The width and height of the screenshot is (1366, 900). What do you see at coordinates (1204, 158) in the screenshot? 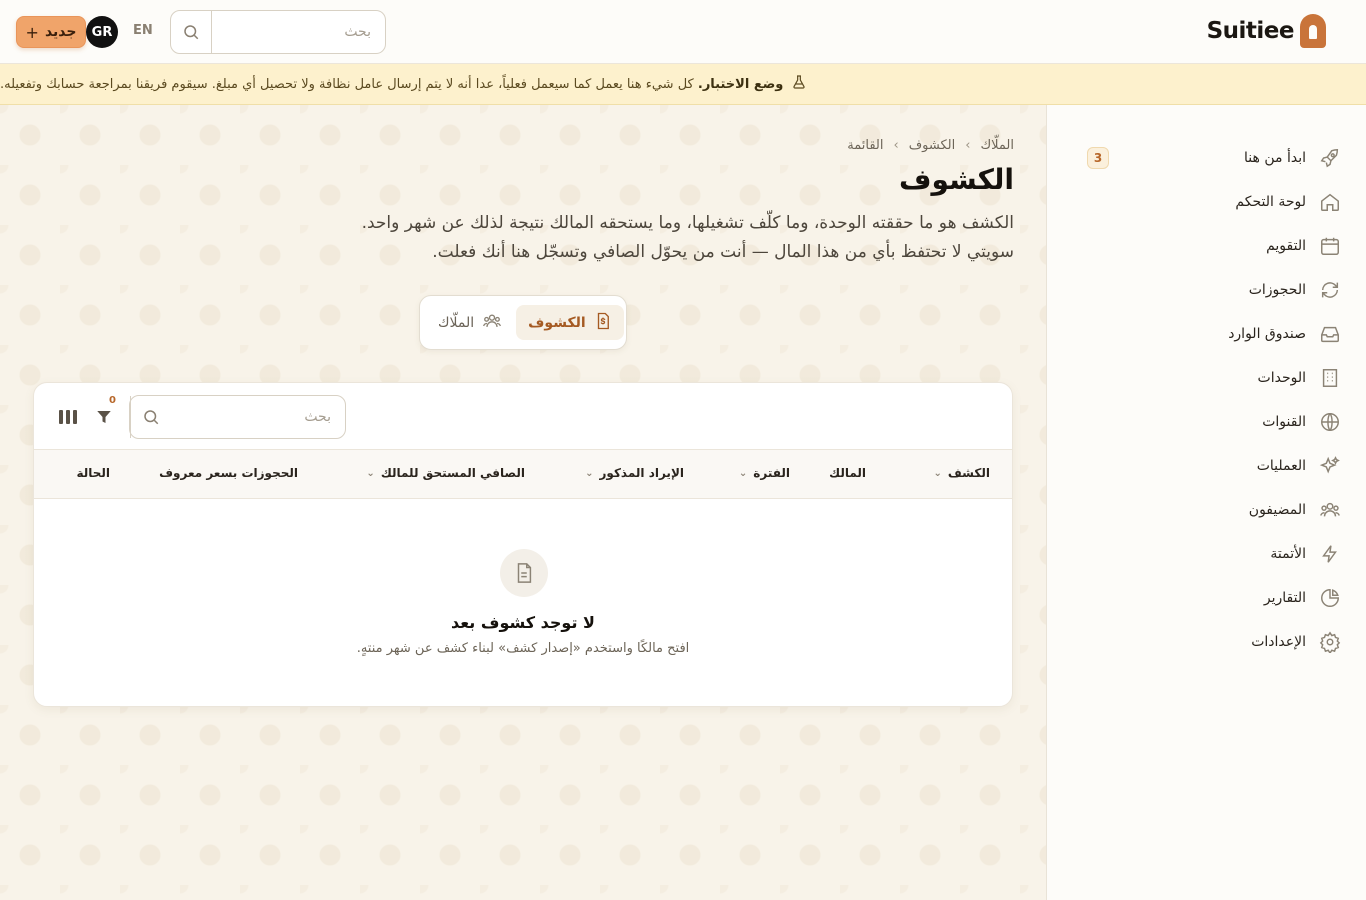
I see `sidebar-item-start-here: ابدأ من هنا` at bounding box center [1204, 158].